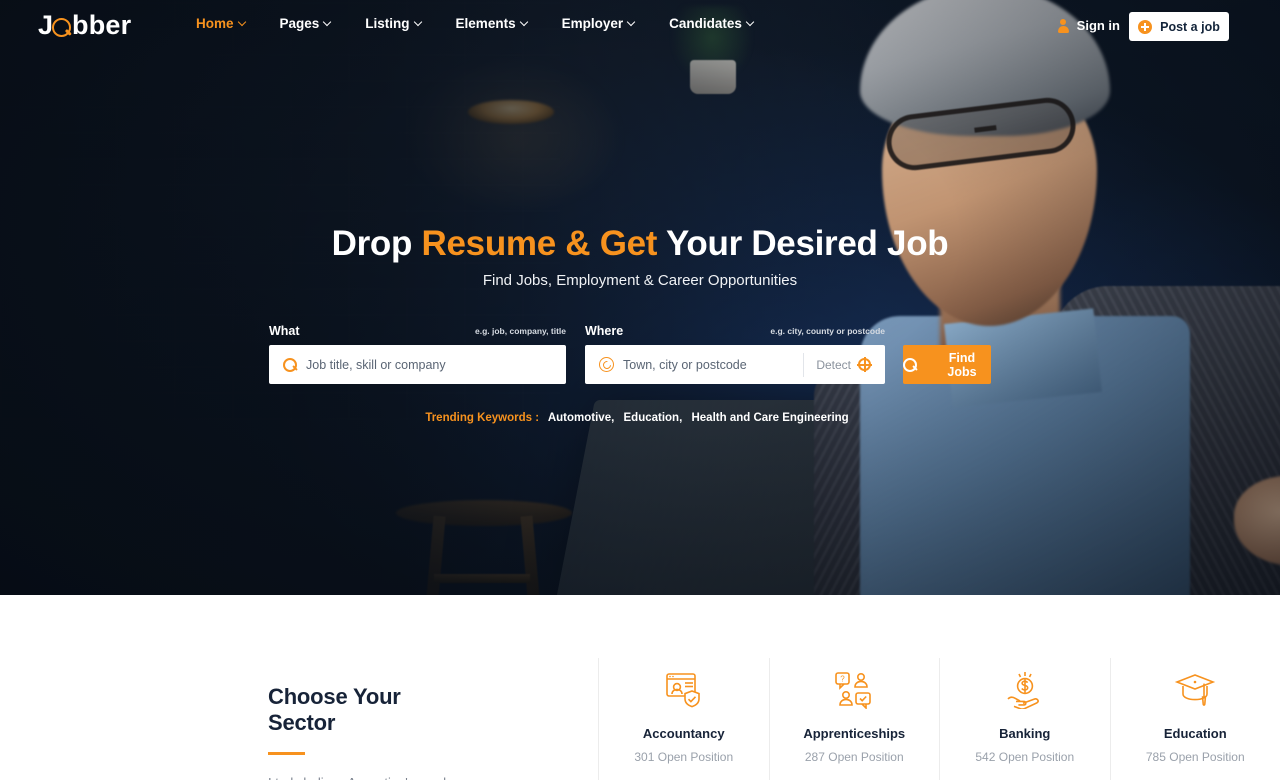 This screenshot has height=780, width=1280. What do you see at coordinates (1195, 690) in the screenshot?
I see `education-icon` at bounding box center [1195, 690].